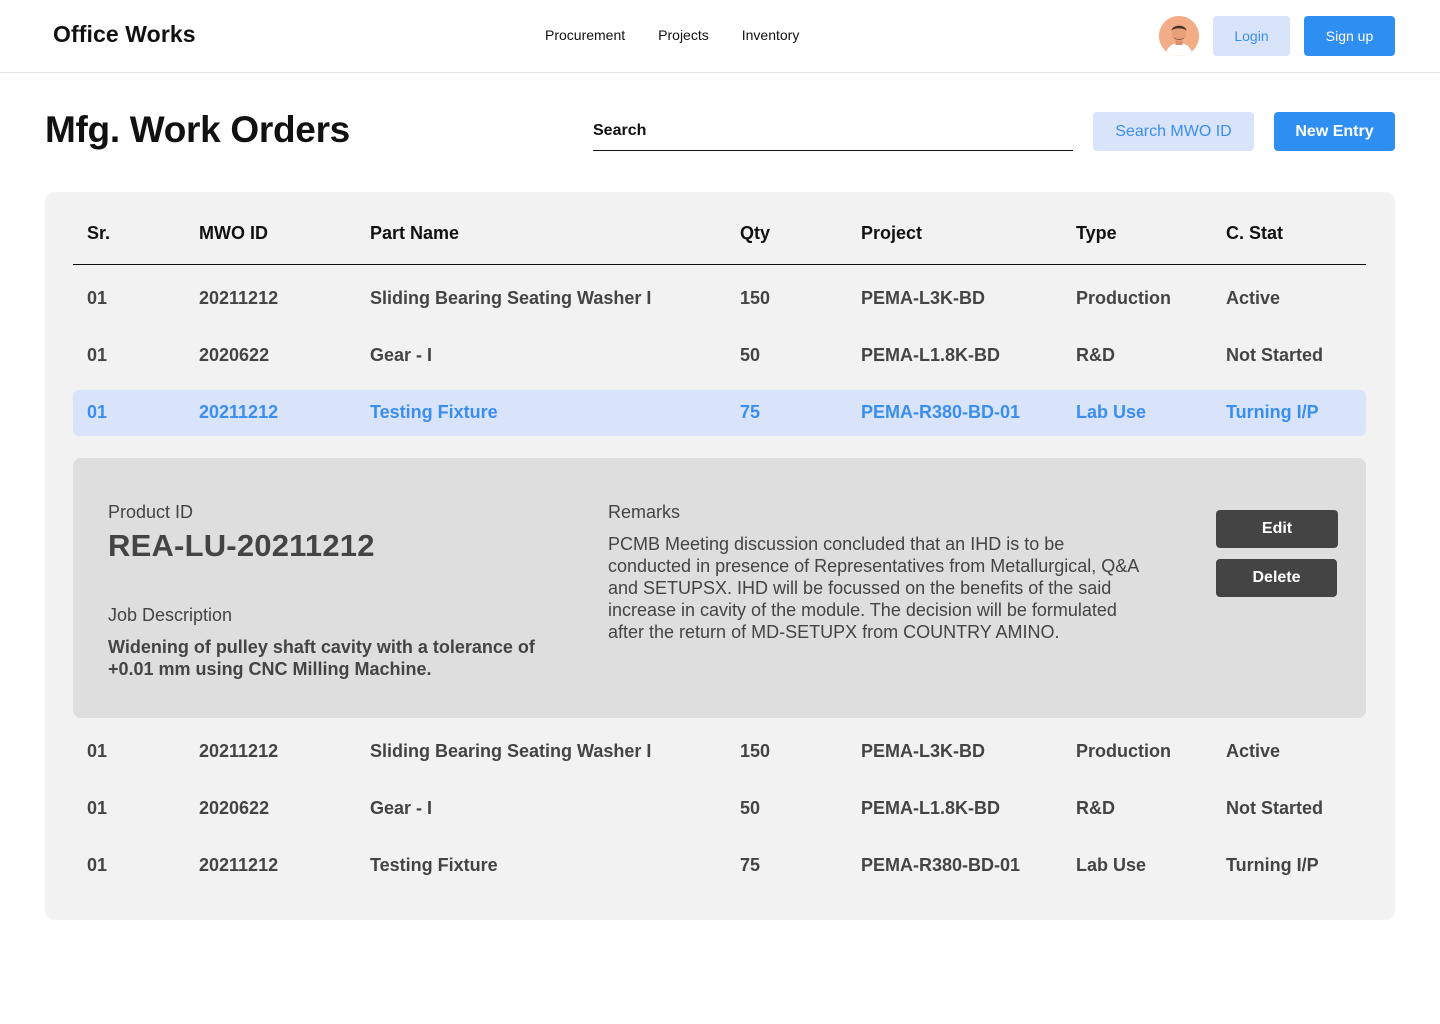 Image resolution: width=1440 pixels, height=1024 pixels. Describe the element at coordinates (1173, 131) in the screenshot. I see `search-mwo-id-button: Search MWO ID` at that location.